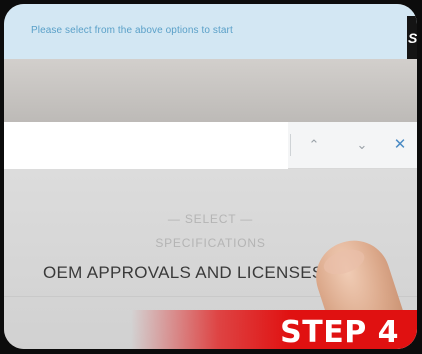 This screenshot has height=354, width=422. What do you see at coordinates (183, 272) in the screenshot?
I see `option-label: OEM APPROVALS AND LICENSES` at bounding box center [183, 272].